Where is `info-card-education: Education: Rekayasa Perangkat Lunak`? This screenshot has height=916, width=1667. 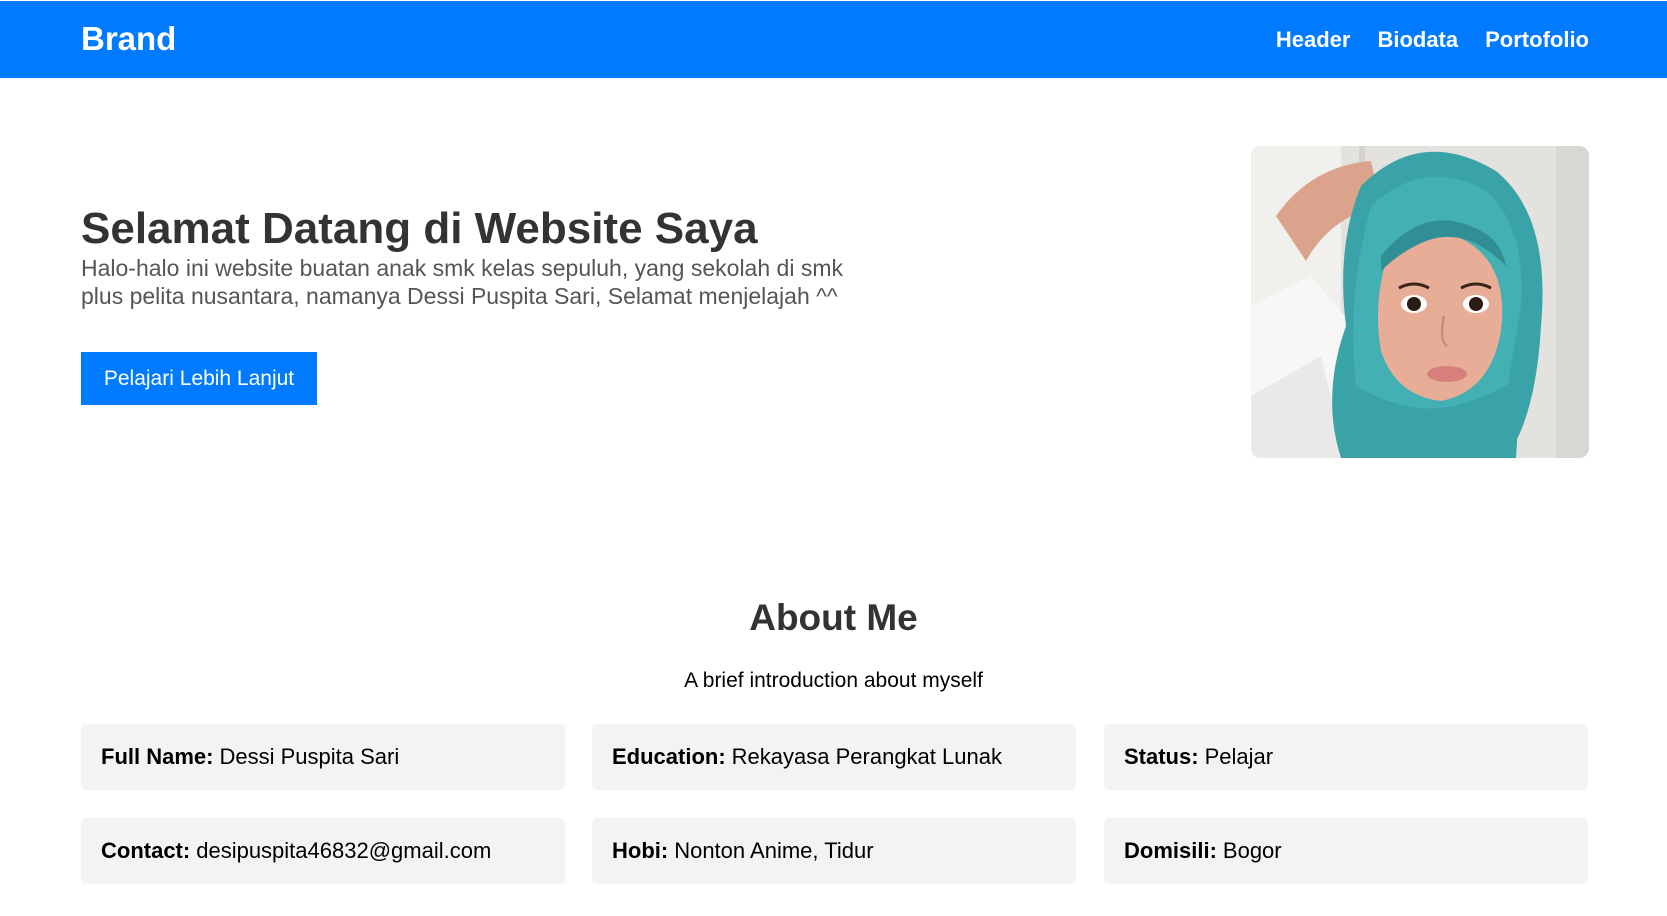 info-card-education: Education: Rekayasa Perangkat Lunak is located at coordinates (834, 757).